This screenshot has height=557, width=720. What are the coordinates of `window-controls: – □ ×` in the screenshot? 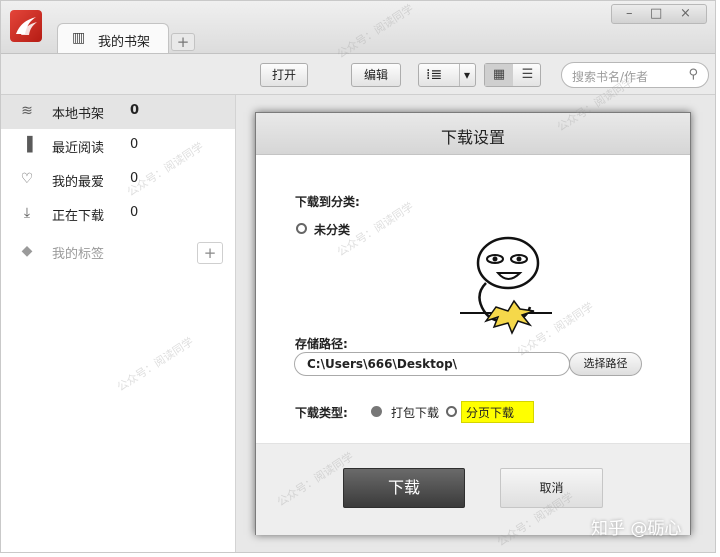 It's located at (659, 14).